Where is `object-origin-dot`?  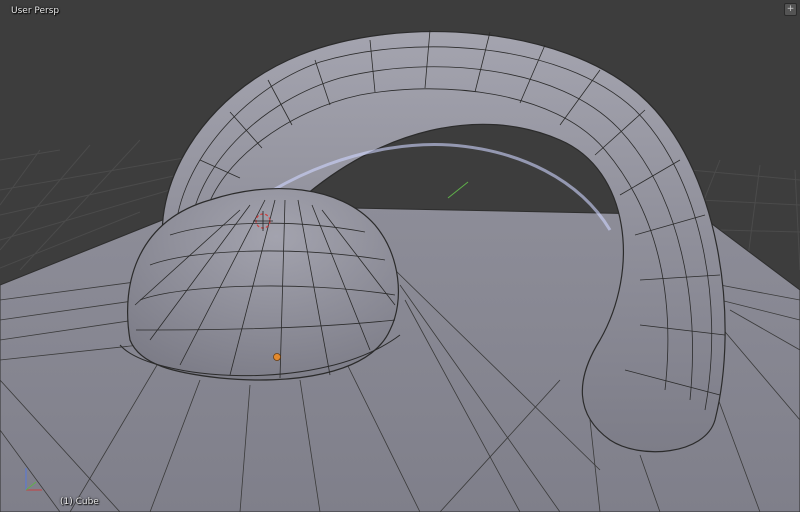
object-origin-dot is located at coordinates (277, 357).